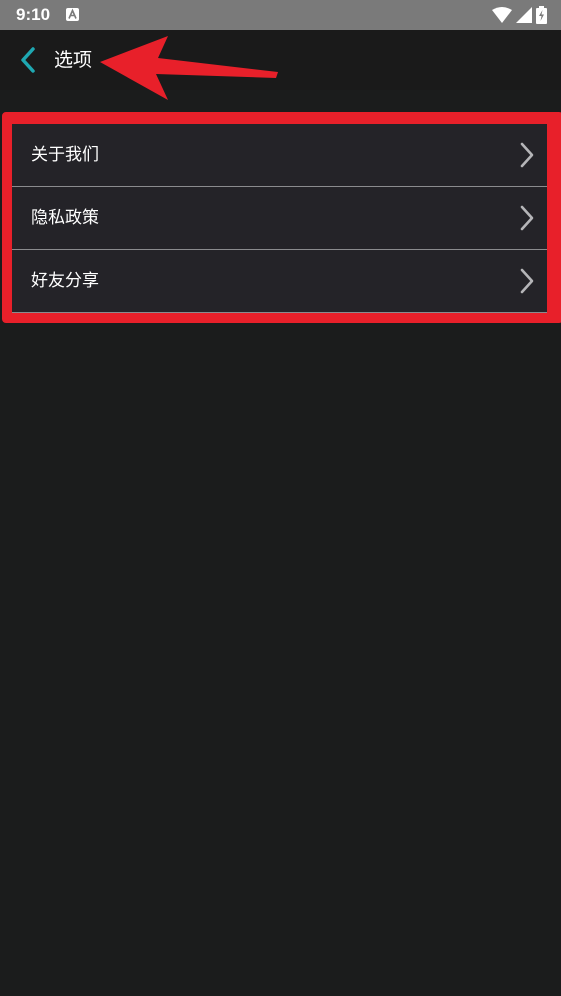 The width and height of the screenshot is (561, 996). What do you see at coordinates (65, 281) in the screenshot?
I see `list-item-label: 好友分享` at bounding box center [65, 281].